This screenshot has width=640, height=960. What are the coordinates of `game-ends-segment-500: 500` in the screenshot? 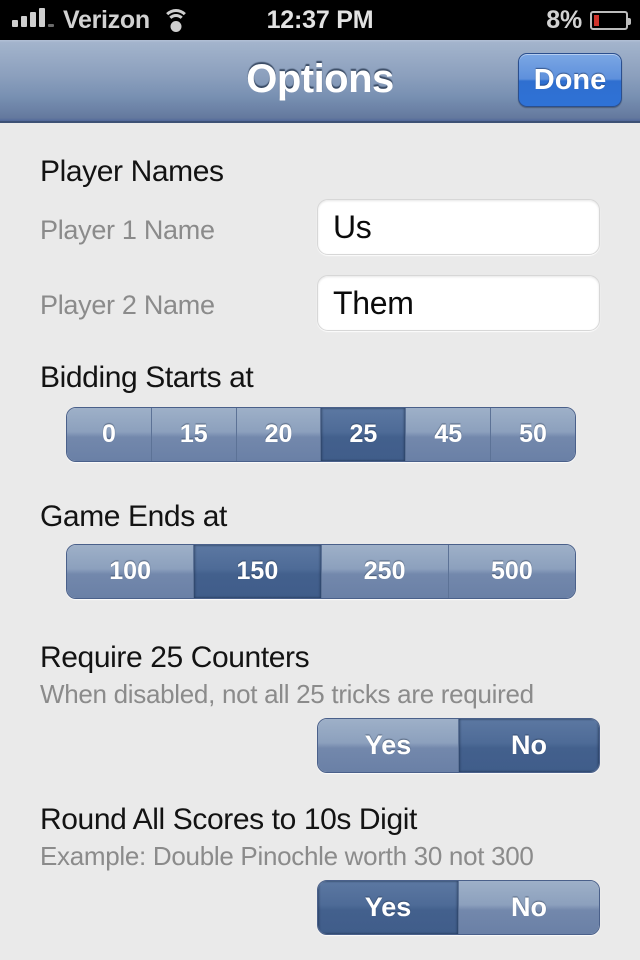 It's located at (511, 571).